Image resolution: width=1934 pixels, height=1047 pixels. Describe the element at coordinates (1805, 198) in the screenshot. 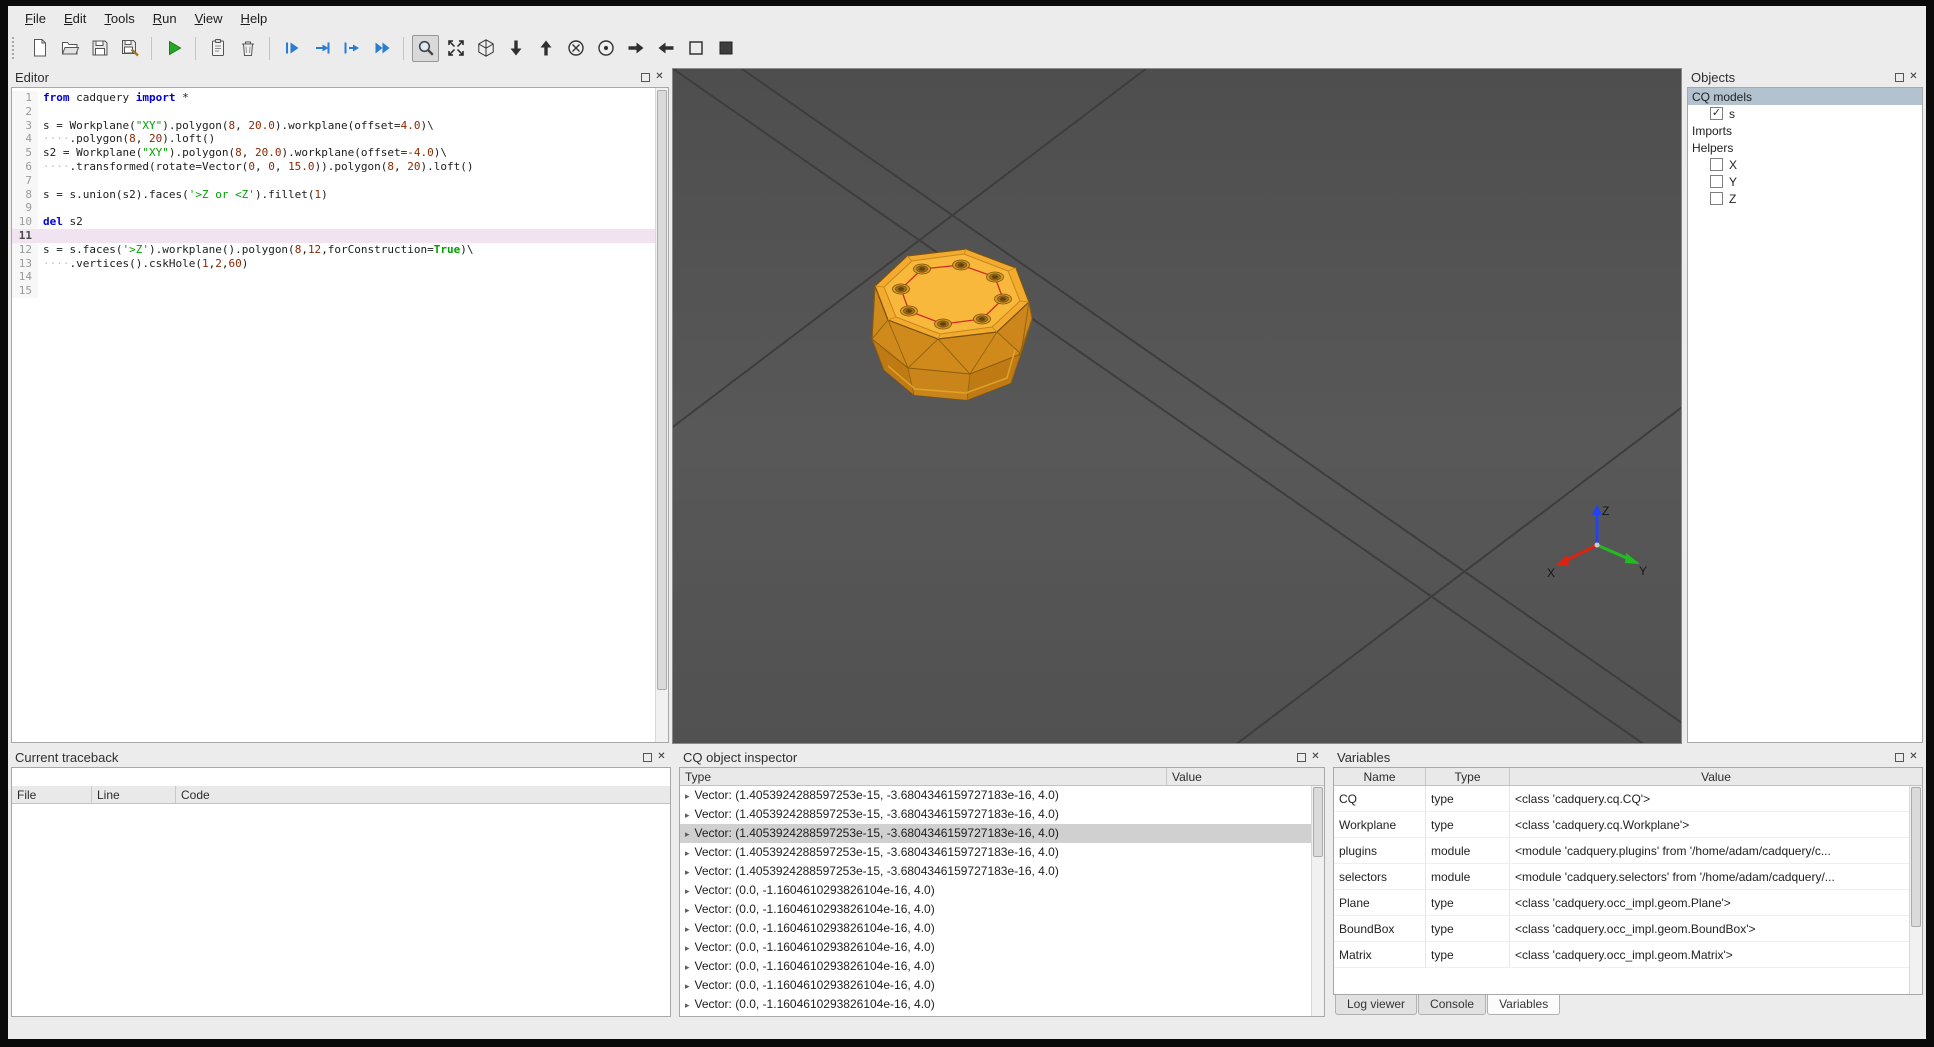

I see `objects-tree-item-z: Z` at that location.